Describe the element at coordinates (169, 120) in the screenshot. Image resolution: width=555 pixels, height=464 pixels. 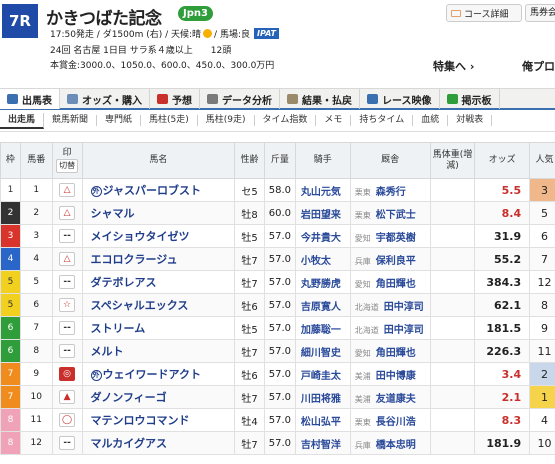
I see `subtab-3: 馬柱(5走)` at that location.